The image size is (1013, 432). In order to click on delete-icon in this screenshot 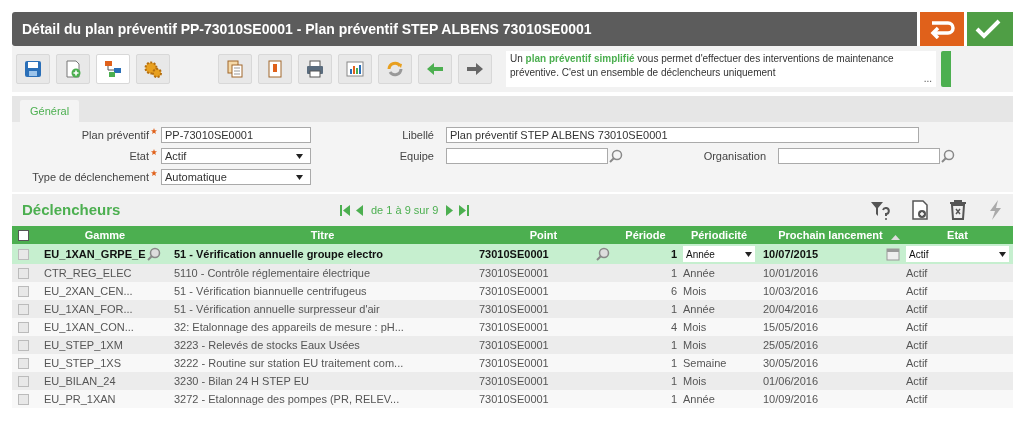, I will do `click(958, 210)`.